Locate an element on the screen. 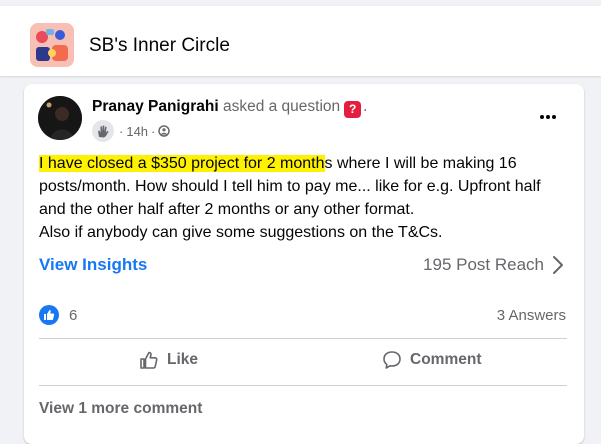  reaction-summary: 6 is located at coordinates (58, 315).